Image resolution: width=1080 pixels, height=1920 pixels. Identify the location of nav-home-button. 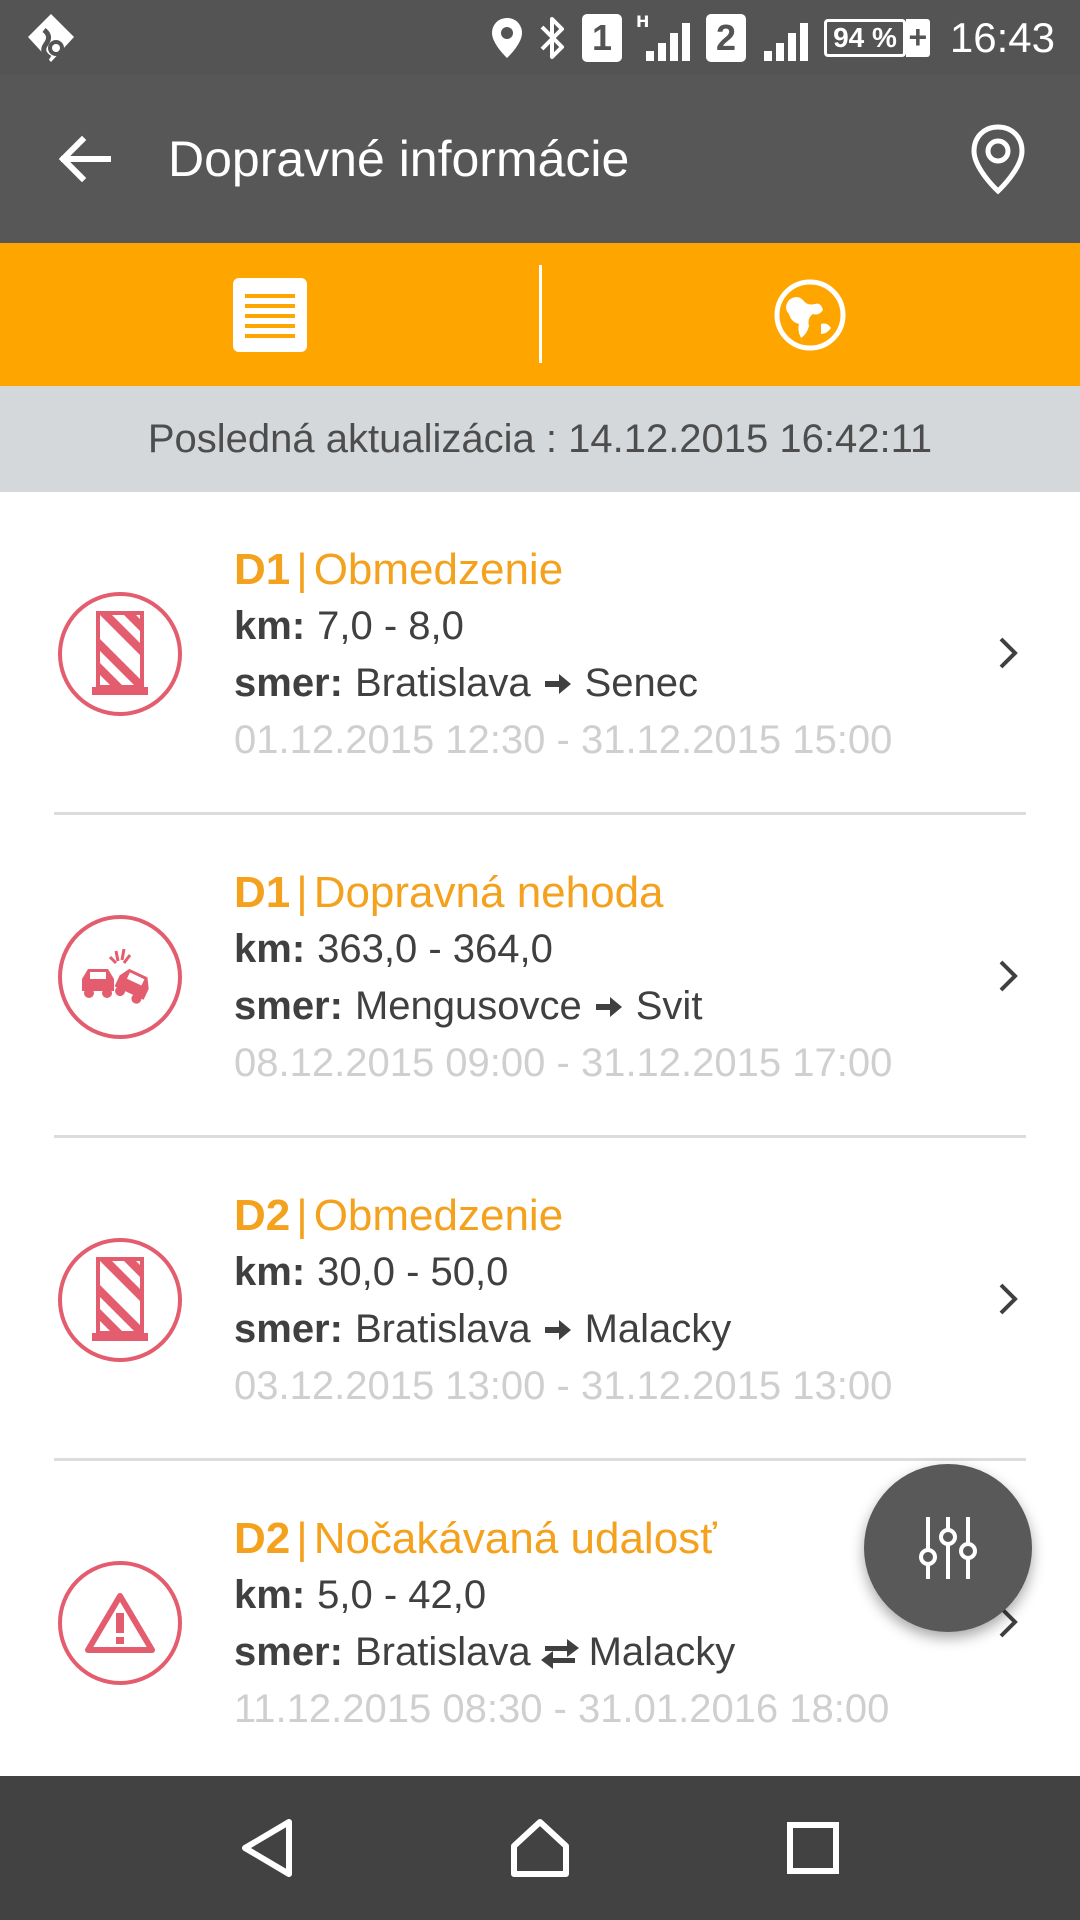
(540, 1848).